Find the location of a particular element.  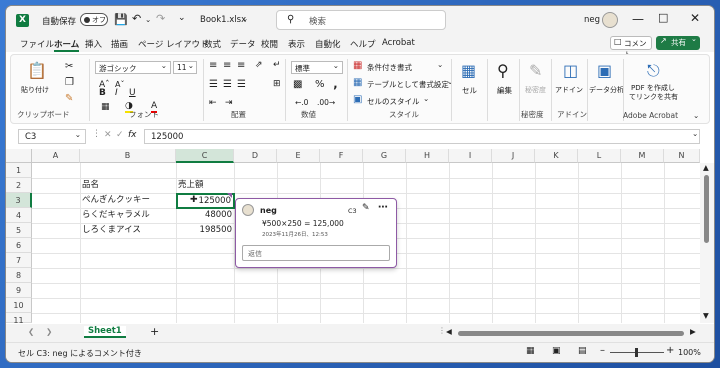

copy-icon: ❐ is located at coordinates (69, 82).